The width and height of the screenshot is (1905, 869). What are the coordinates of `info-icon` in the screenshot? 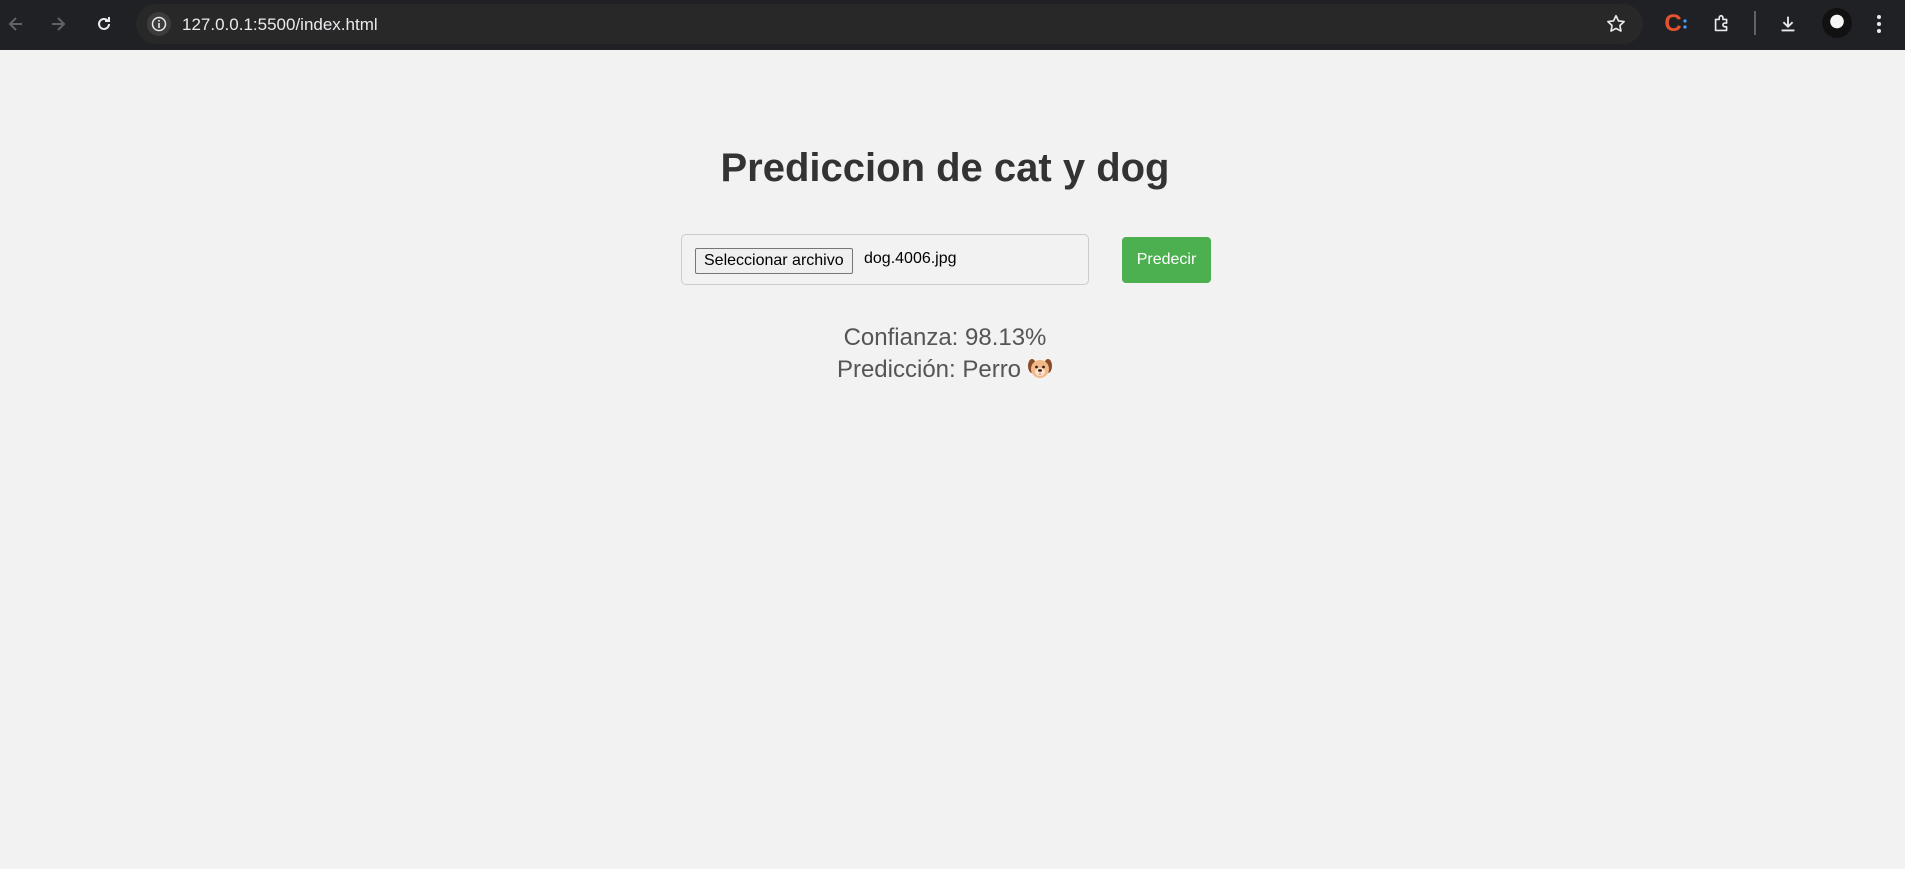 It's located at (159, 24).